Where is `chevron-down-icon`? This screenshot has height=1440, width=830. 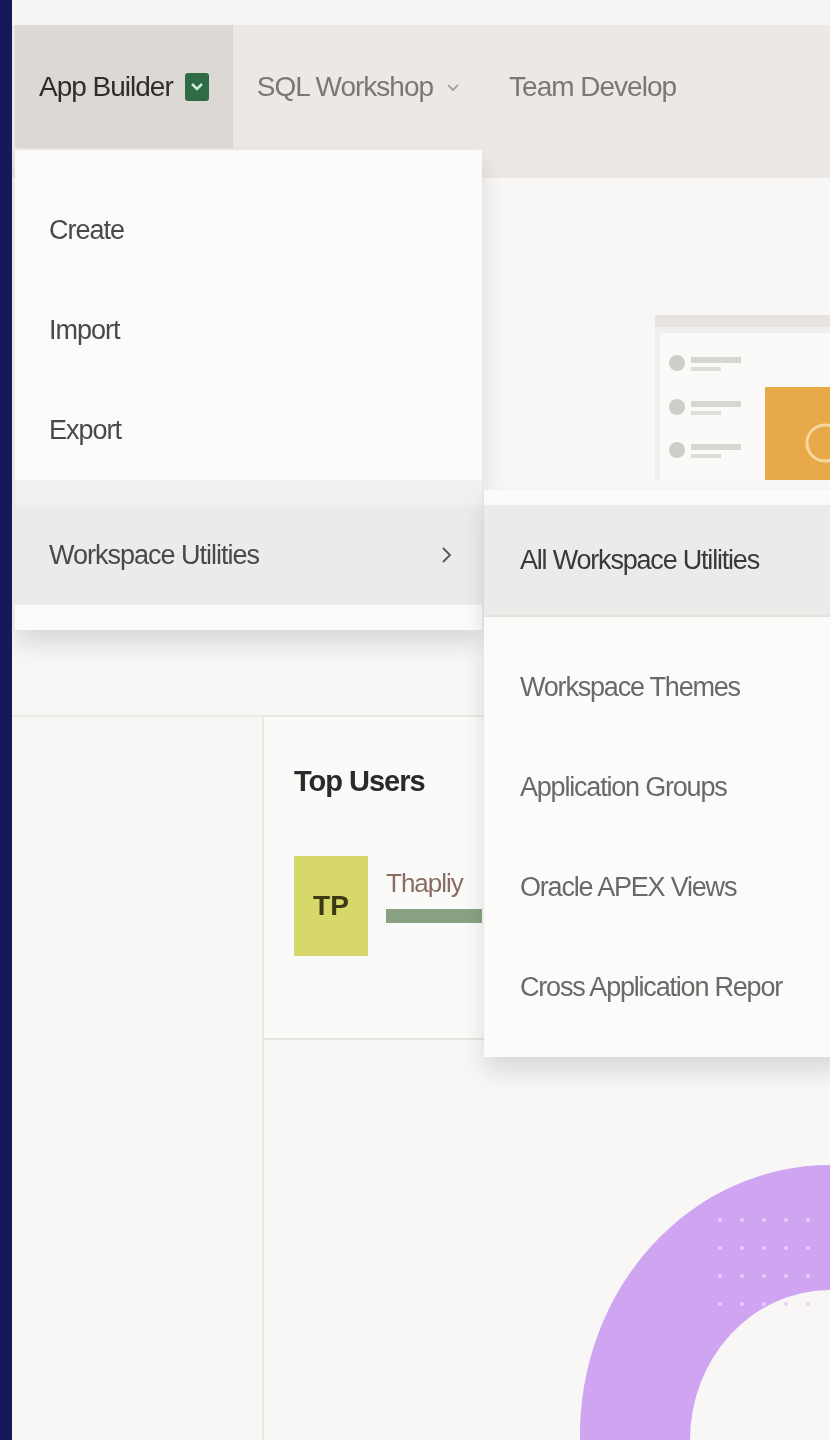 chevron-down-icon is located at coordinates (196, 86).